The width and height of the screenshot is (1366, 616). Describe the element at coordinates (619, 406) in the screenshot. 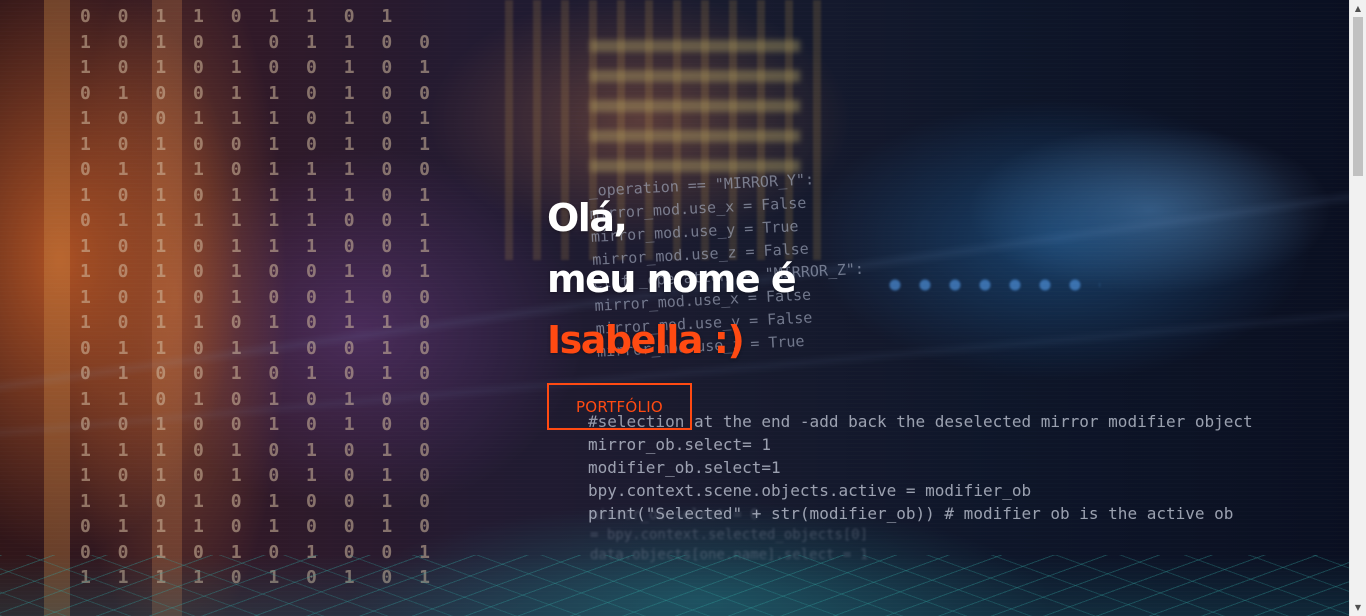

I see `portfolio-button: PORTFÓLIO` at that location.